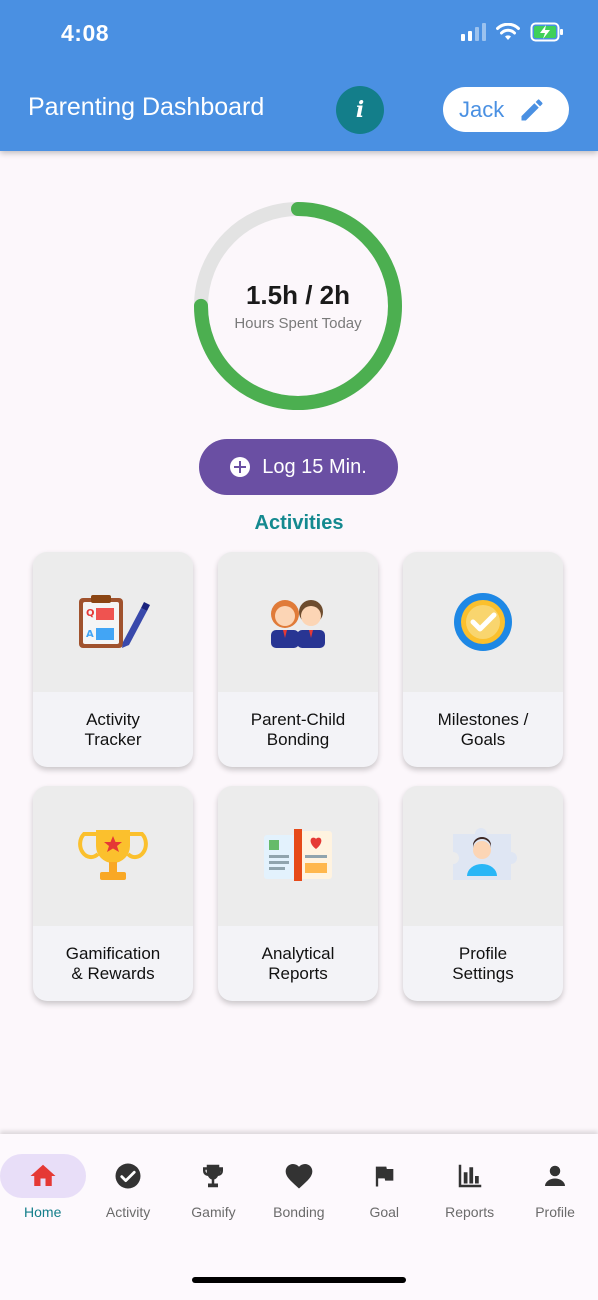 The width and height of the screenshot is (598, 1300). Describe the element at coordinates (473, 32) in the screenshot. I see `cellular-signal-icon` at that location.